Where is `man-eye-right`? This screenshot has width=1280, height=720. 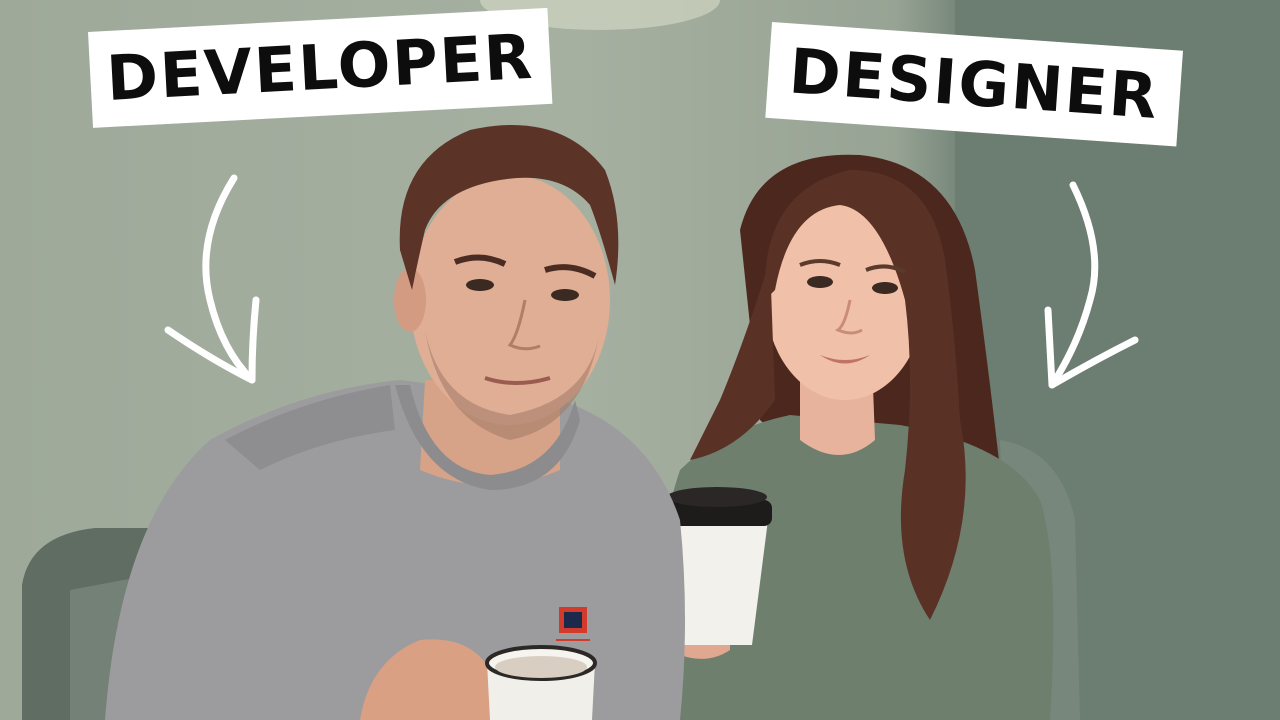
man-eye-right is located at coordinates (565, 295).